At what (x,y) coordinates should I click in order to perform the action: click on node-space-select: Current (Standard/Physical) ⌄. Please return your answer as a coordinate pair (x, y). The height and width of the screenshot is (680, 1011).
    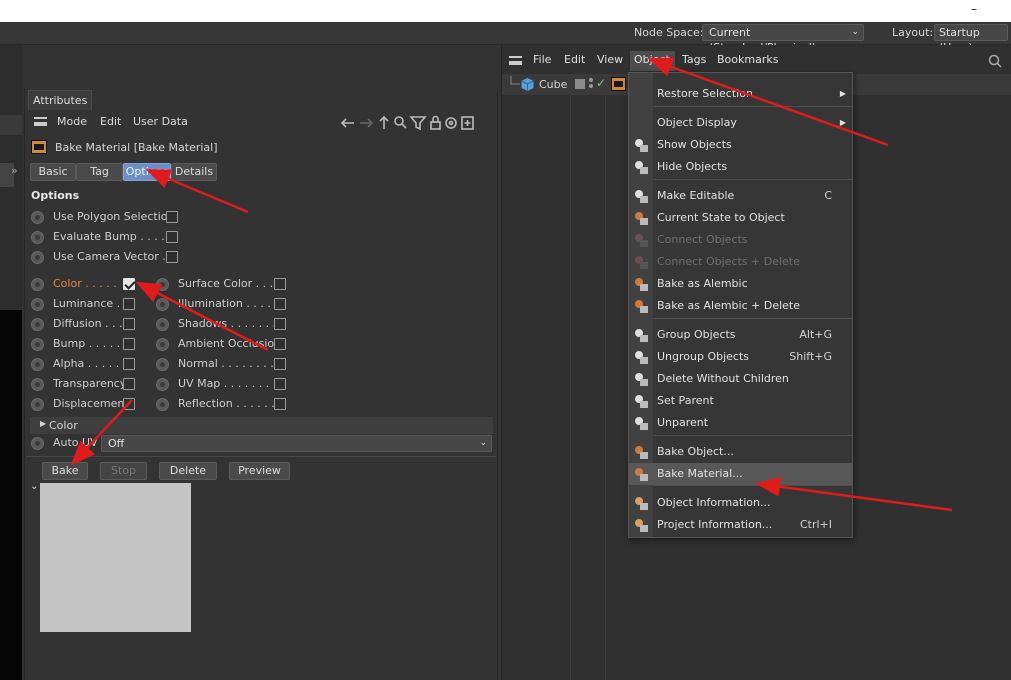
    Looking at the image, I should click on (783, 39).